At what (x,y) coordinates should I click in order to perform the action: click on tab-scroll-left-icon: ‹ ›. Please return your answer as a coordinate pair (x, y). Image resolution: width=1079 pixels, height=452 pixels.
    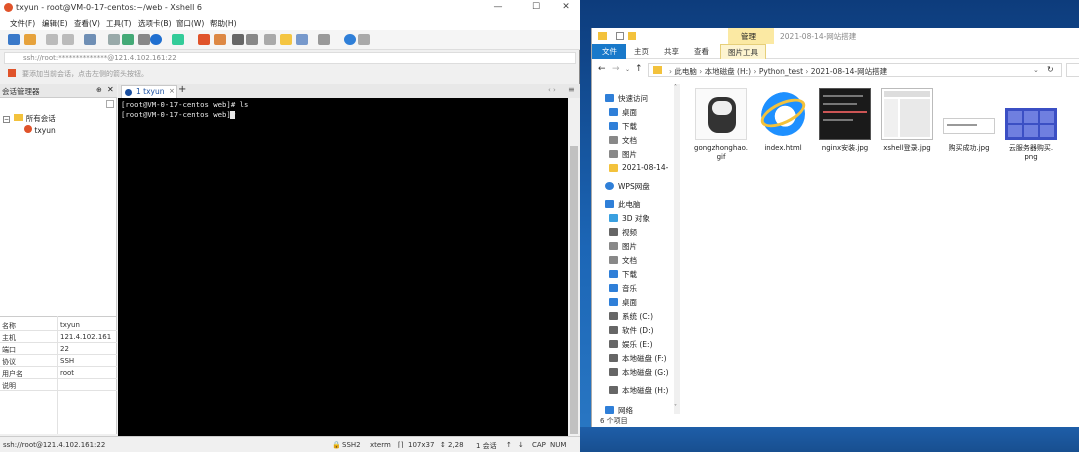
    Looking at the image, I should click on (552, 90).